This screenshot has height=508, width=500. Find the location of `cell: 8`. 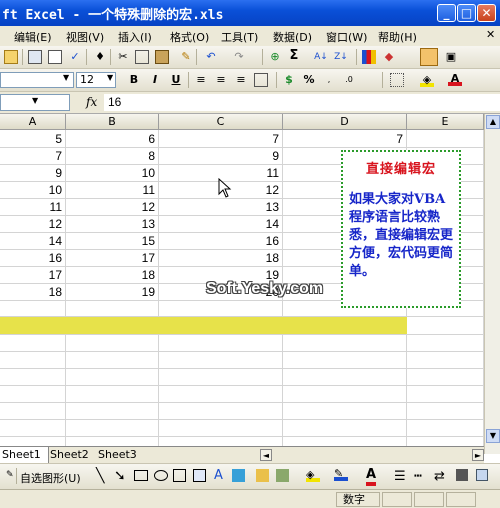

cell: 8 is located at coordinates (112, 156).